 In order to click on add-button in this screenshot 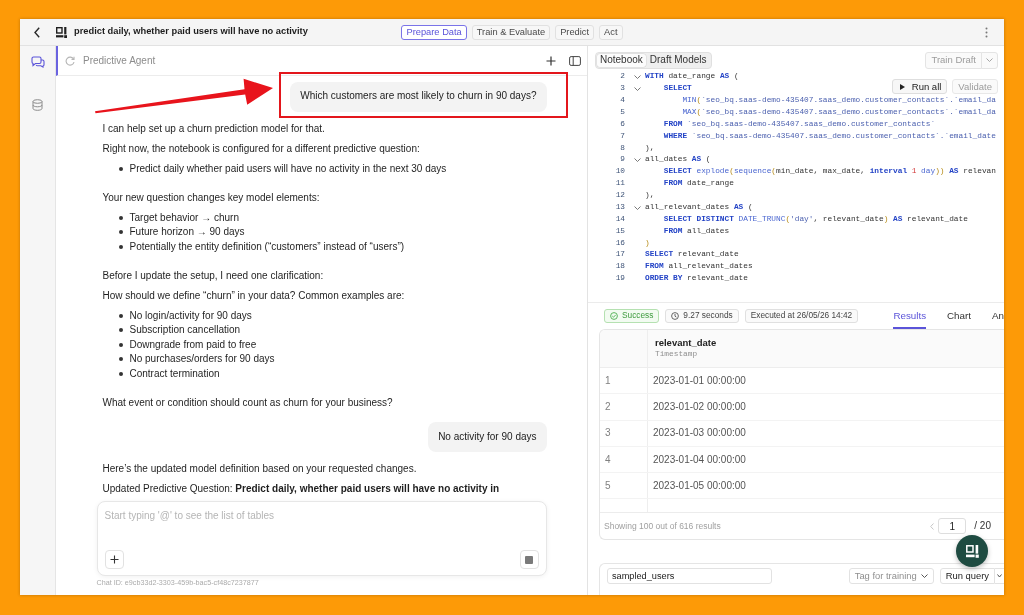, I will do `click(114, 559)`.